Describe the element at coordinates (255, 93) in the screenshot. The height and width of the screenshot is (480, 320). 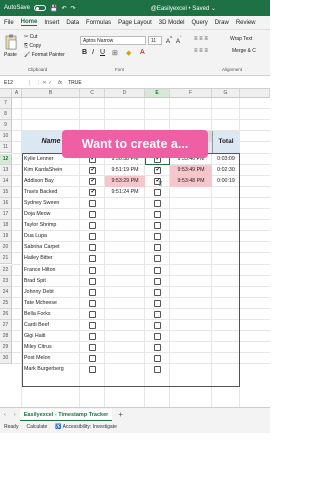
I see `column-header-h` at that location.